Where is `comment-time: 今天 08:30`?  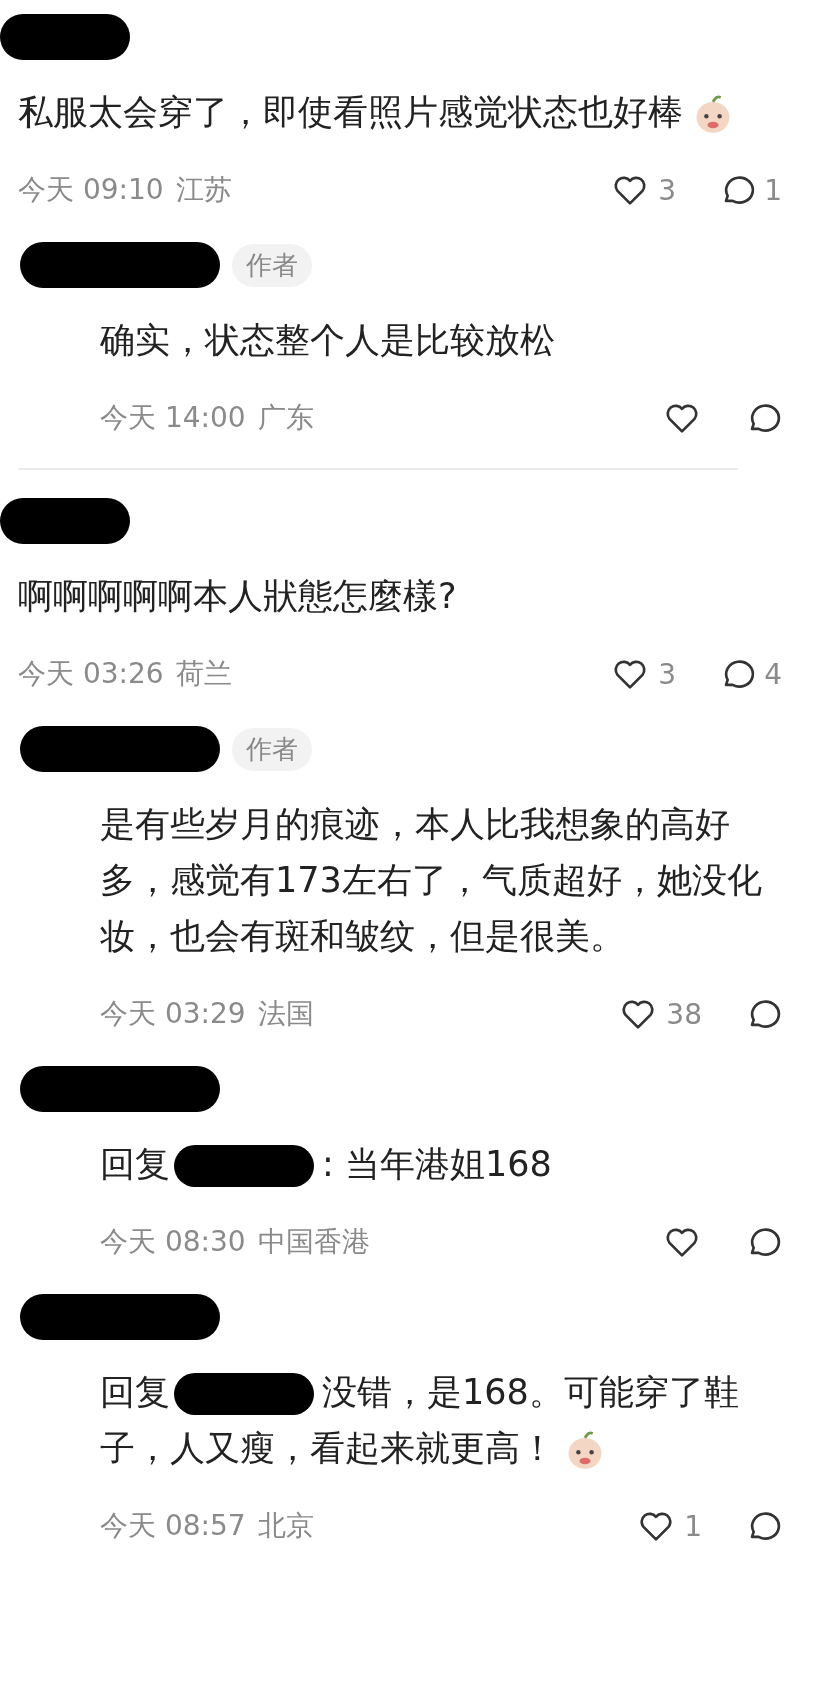 comment-time: 今天 08:30 is located at coordinates (173, 1242).